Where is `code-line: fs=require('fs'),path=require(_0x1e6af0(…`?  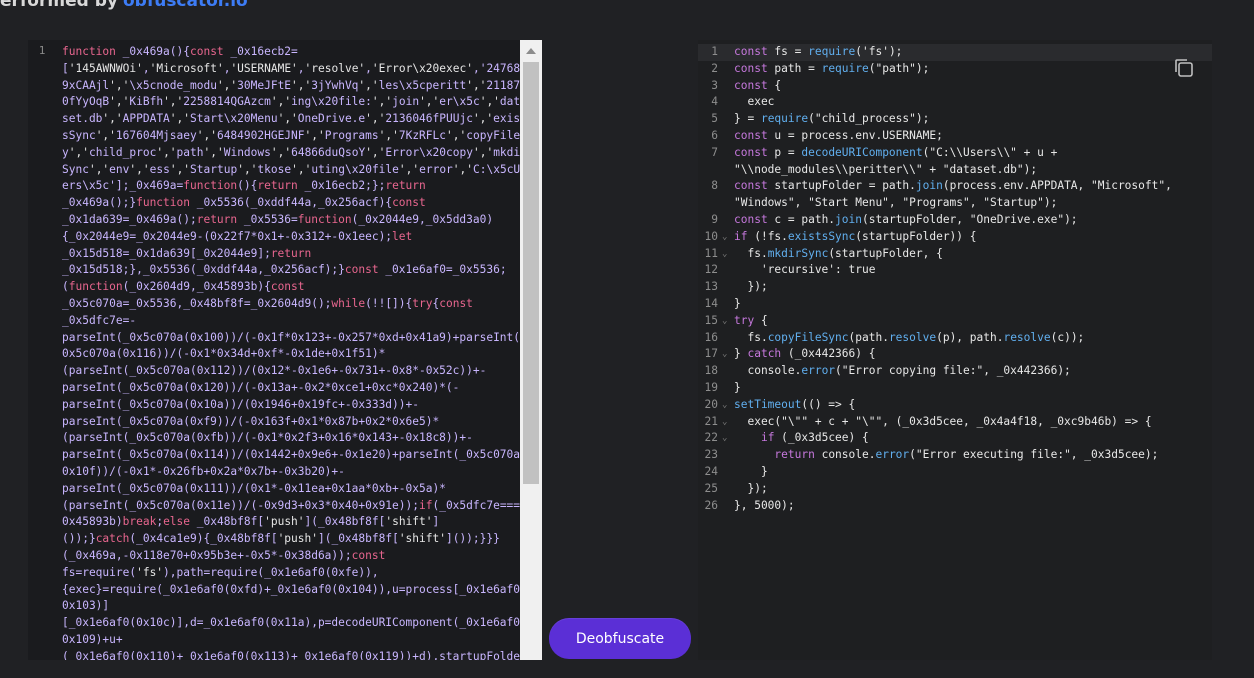 code-line: fs=require('fs'),path=require(_0x1e6af0(… is located at coordinates (220, 572).